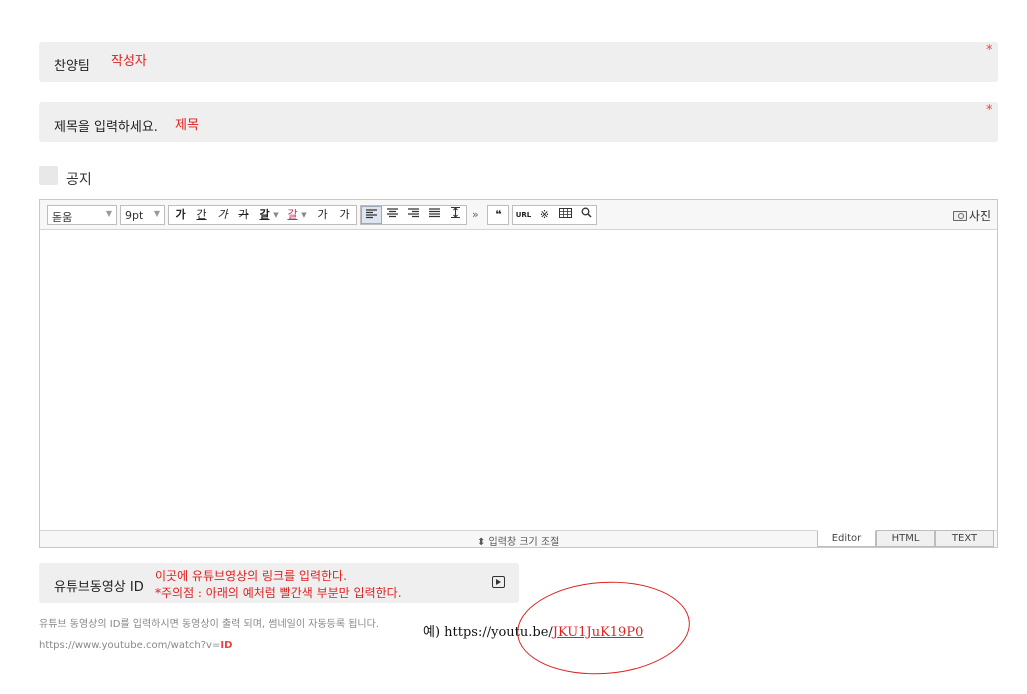  Describe the element at coordinates (82, 215) in the screenshot. I see `font-family-select: 돋움 ▼` at that location.